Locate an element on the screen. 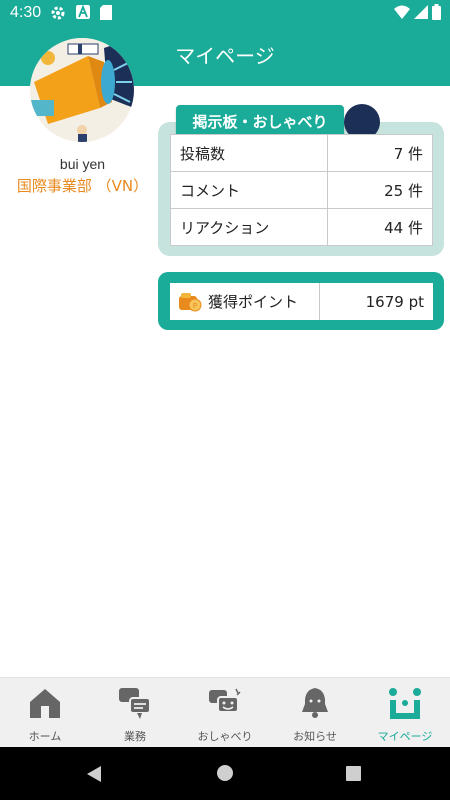  system-nav-bar is located at coordinates (225, 773).